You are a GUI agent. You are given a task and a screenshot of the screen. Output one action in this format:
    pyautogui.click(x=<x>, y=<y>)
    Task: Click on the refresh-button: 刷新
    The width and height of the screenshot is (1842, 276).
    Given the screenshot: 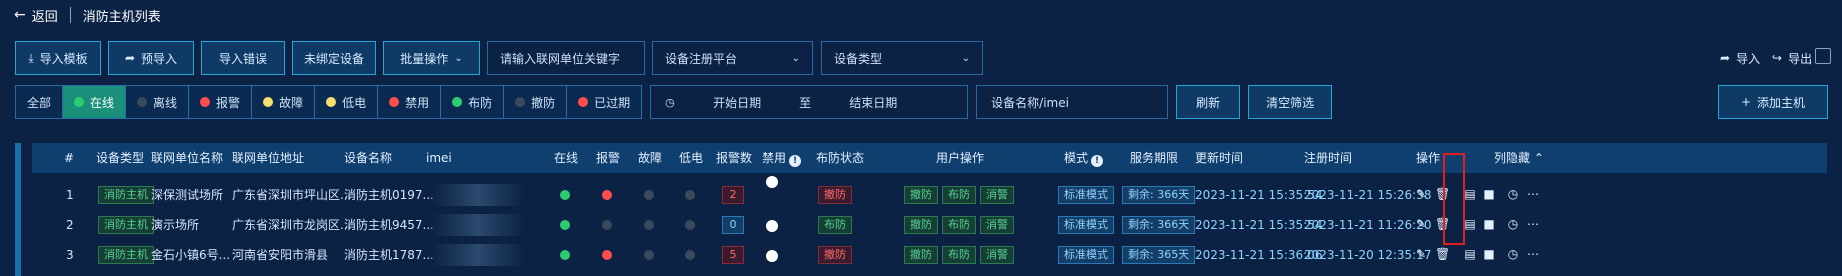 What is the action you would take?
    pyautogui.click(x=1208, y=102)
    